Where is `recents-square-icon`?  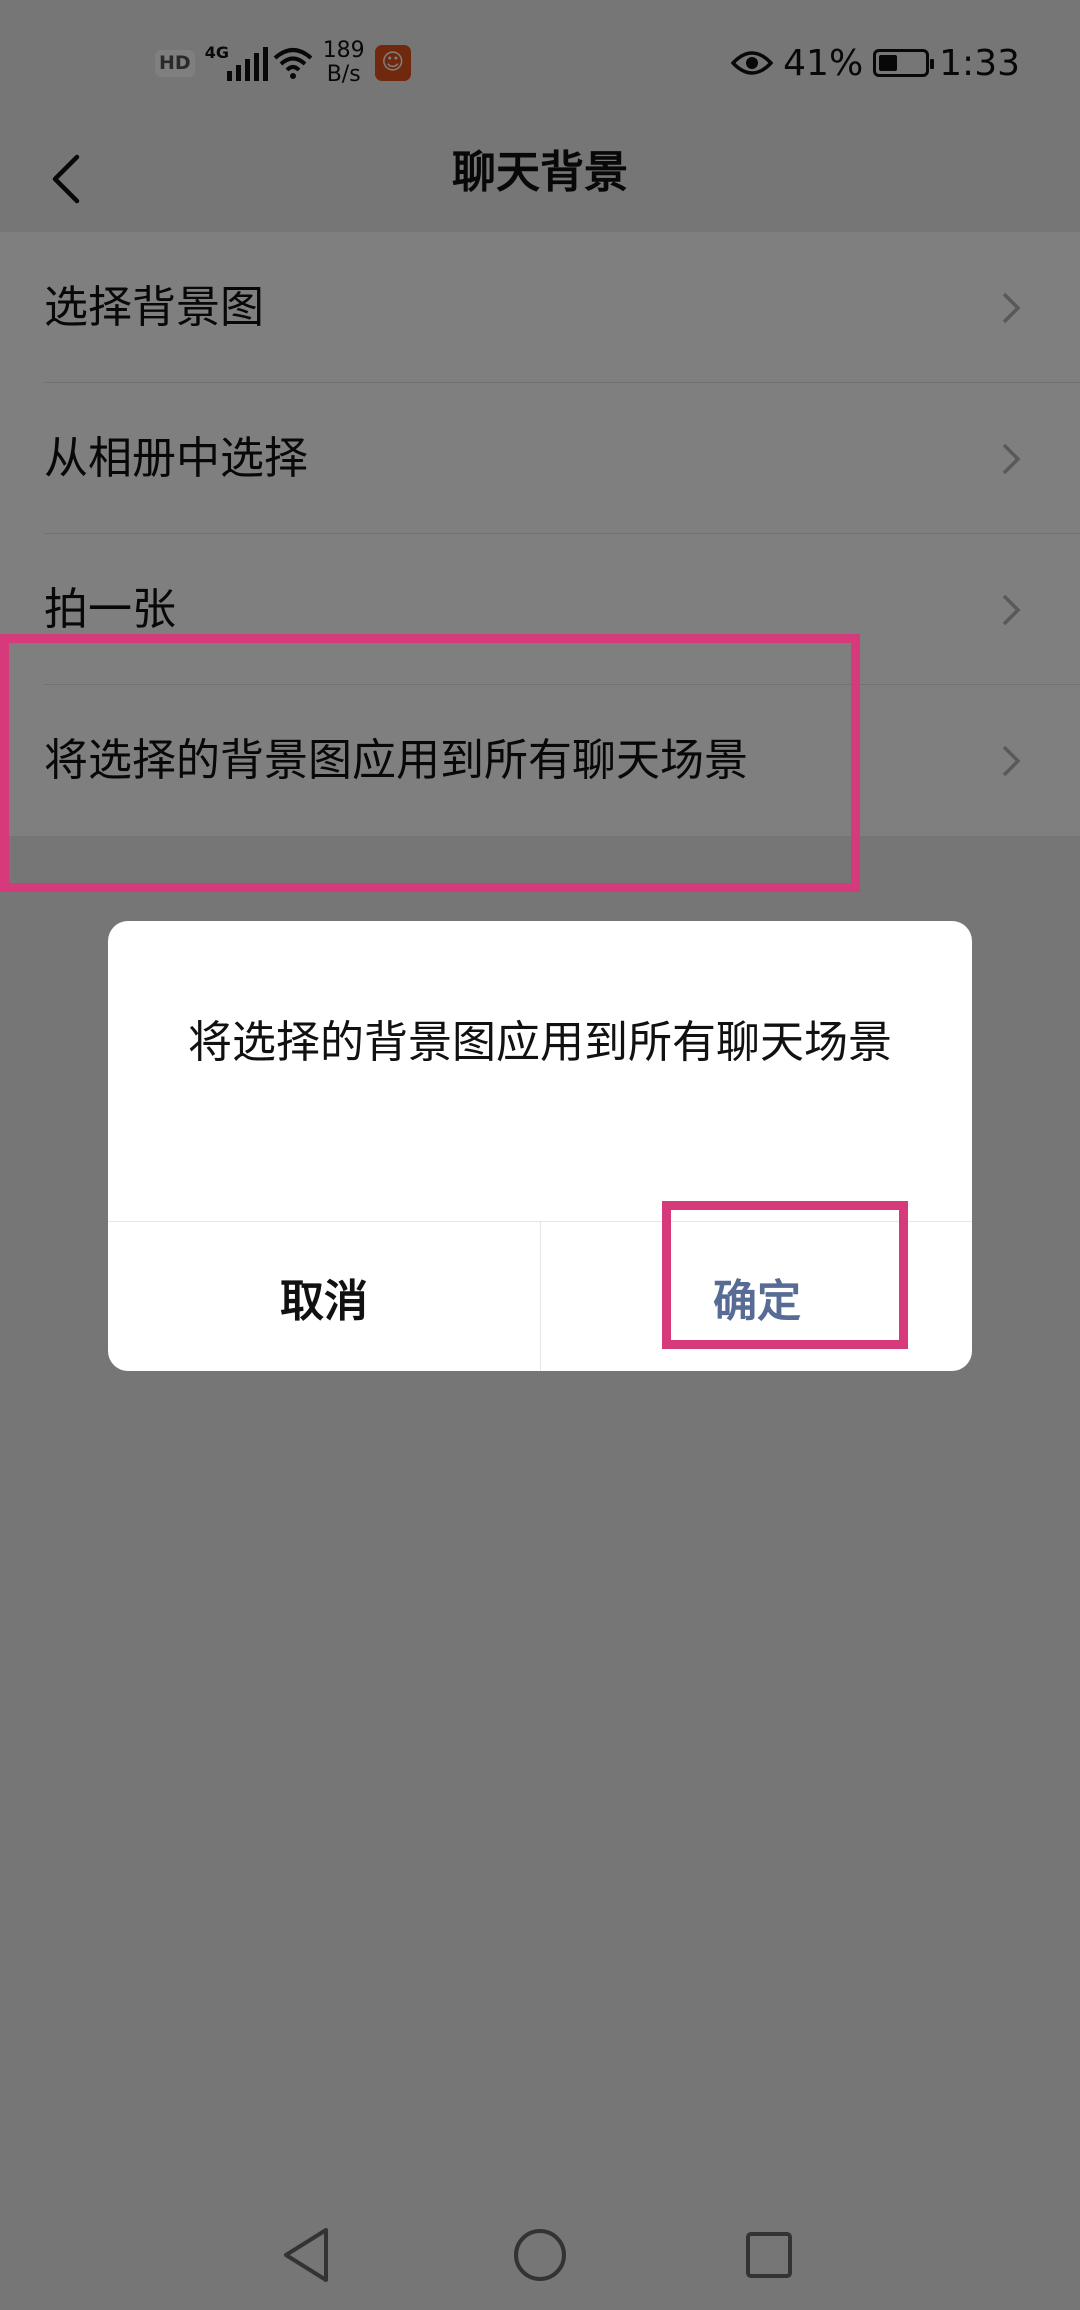
recents-square-icon is located at coordinates (769, 2255).